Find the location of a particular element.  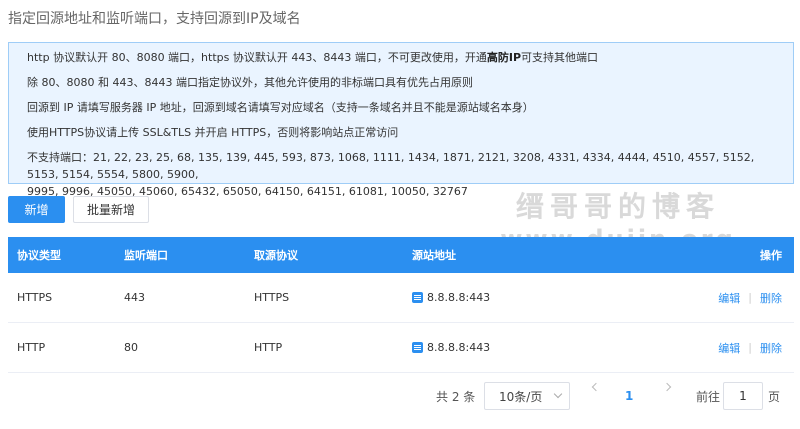

next-page-button is located at coordinates (668, 387).